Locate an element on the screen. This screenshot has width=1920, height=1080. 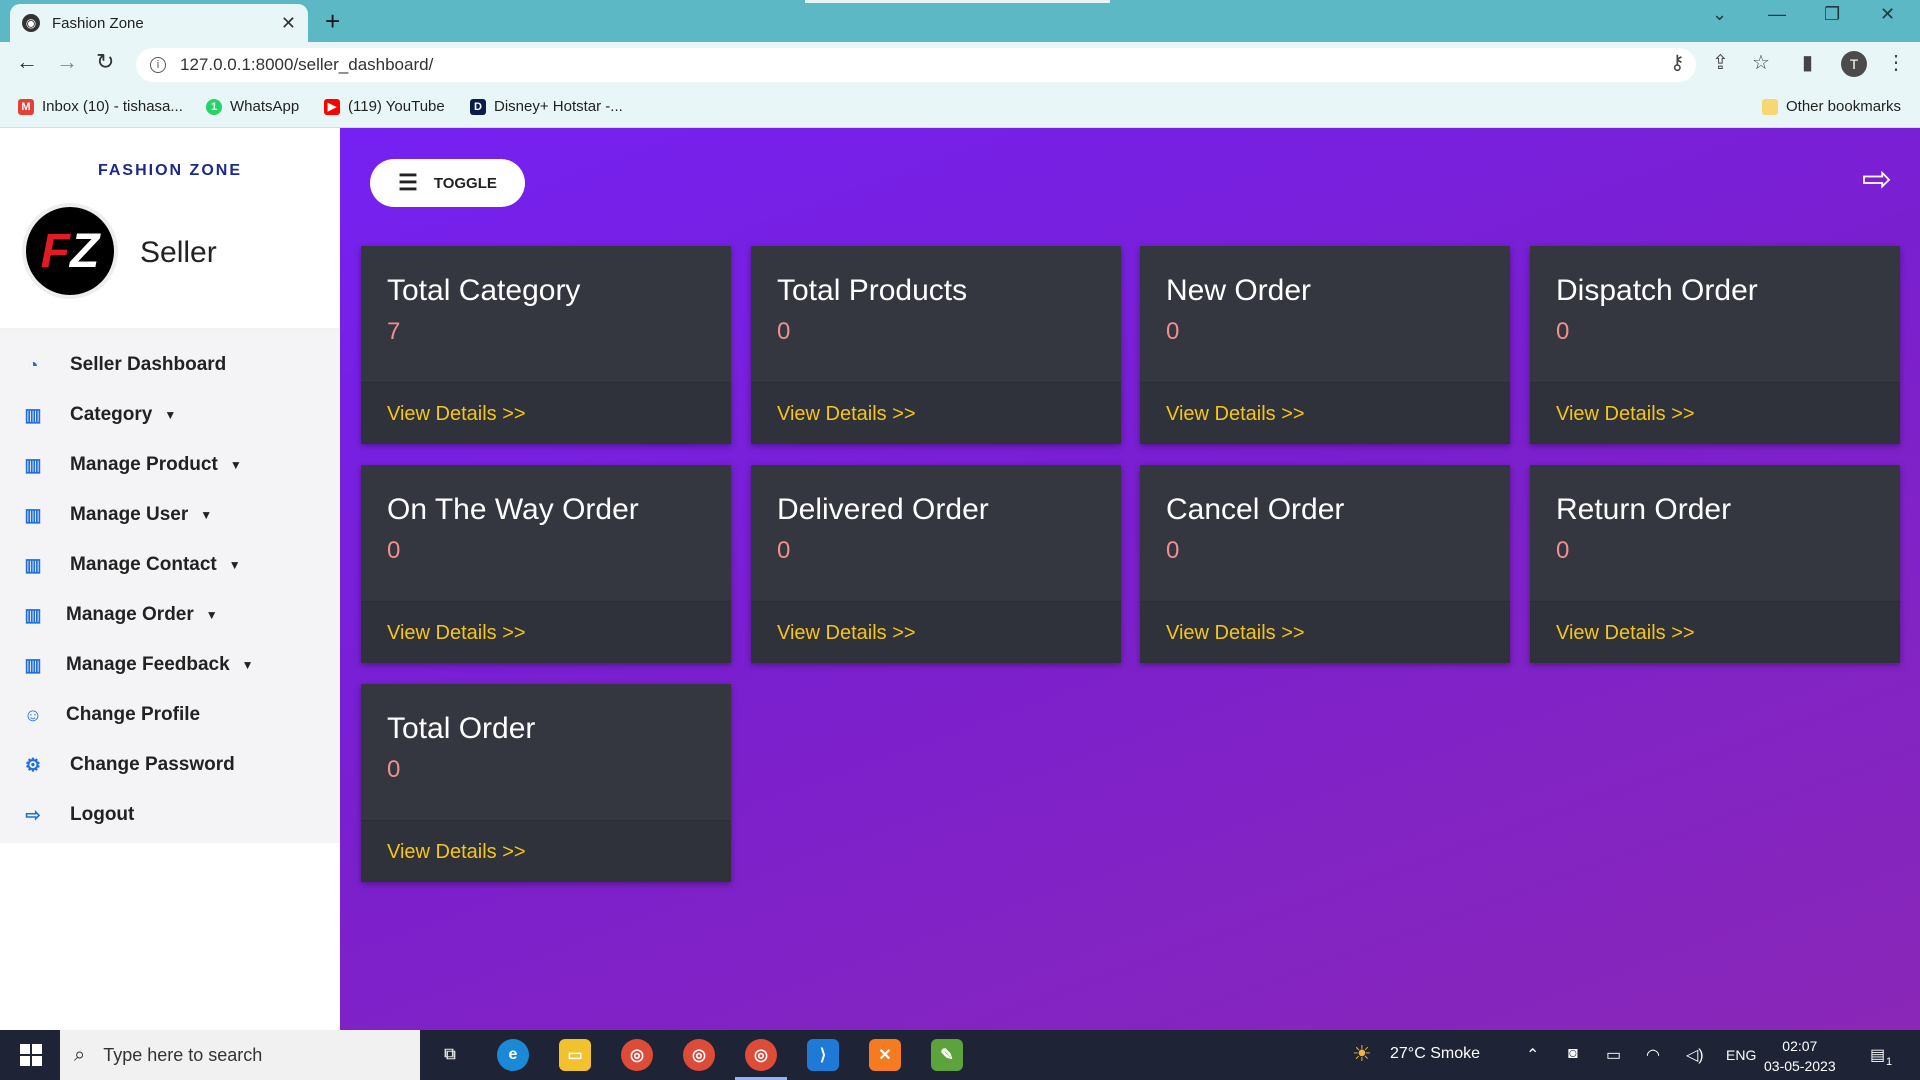
sidebar-item-seller-dashboard: ◔ Seller Dashboard is located at coordinates (170, 365).